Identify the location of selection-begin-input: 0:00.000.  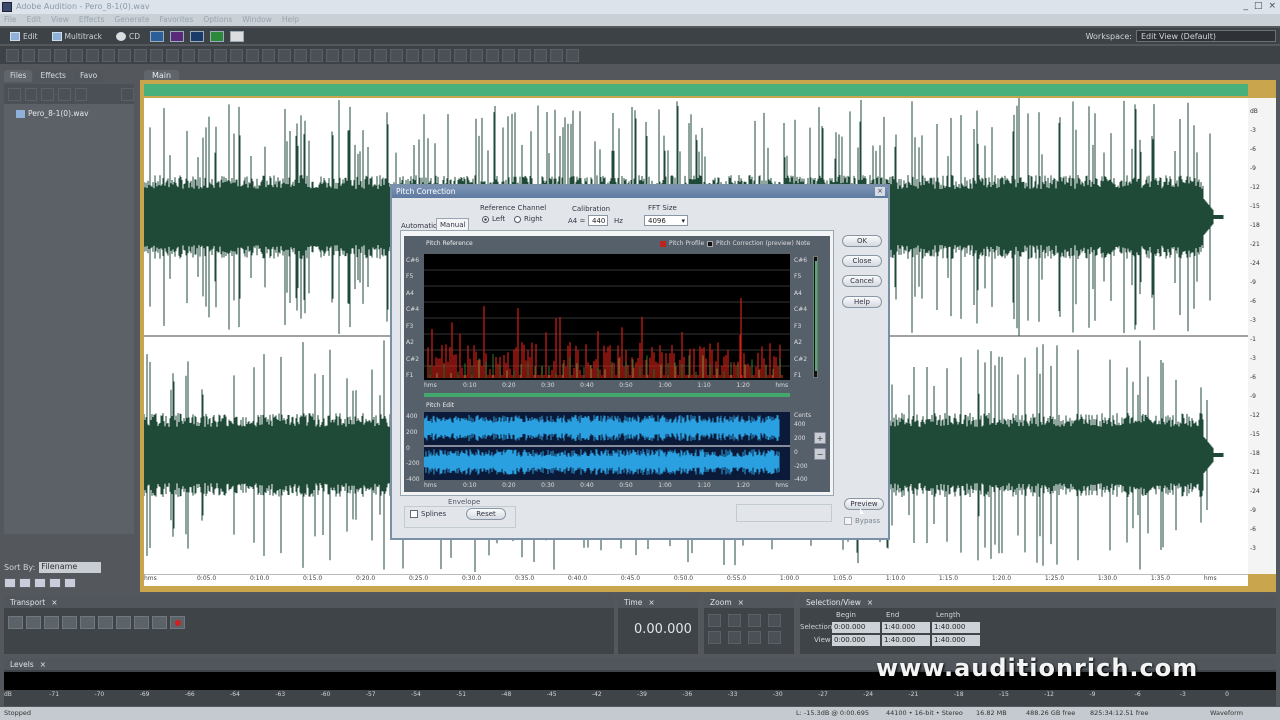
(856, 627).